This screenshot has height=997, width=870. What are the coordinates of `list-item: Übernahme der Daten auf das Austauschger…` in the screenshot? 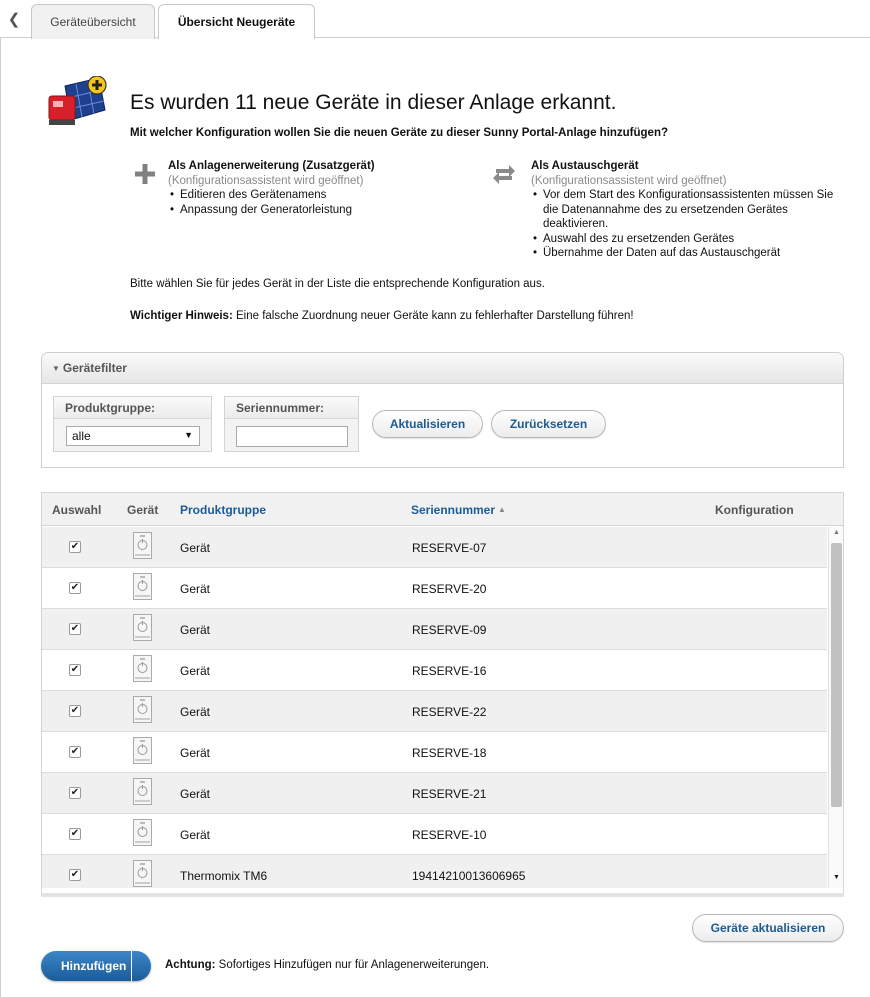 It's located at (686, 253).